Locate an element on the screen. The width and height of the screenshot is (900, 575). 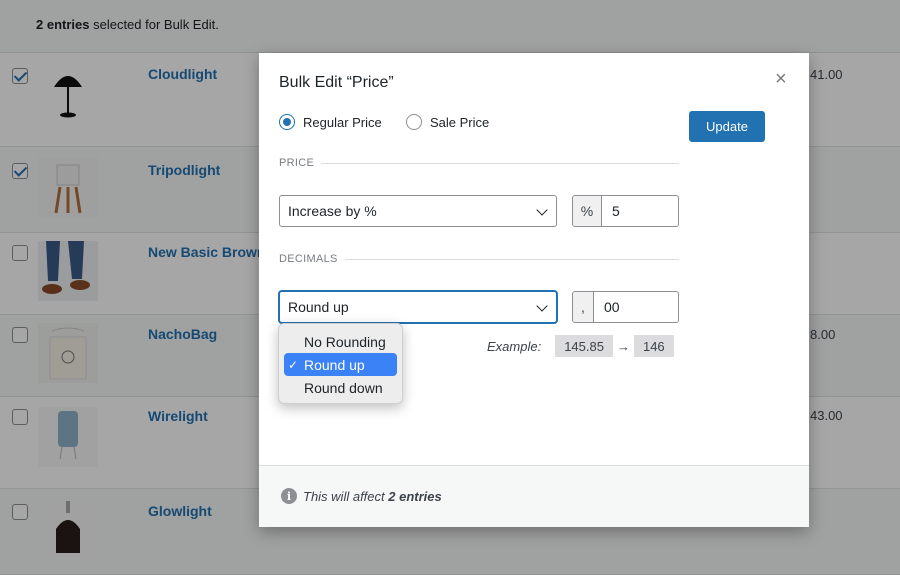
rounding-example: Example: 145.85 → 146 is located at coordinates (580, 346).